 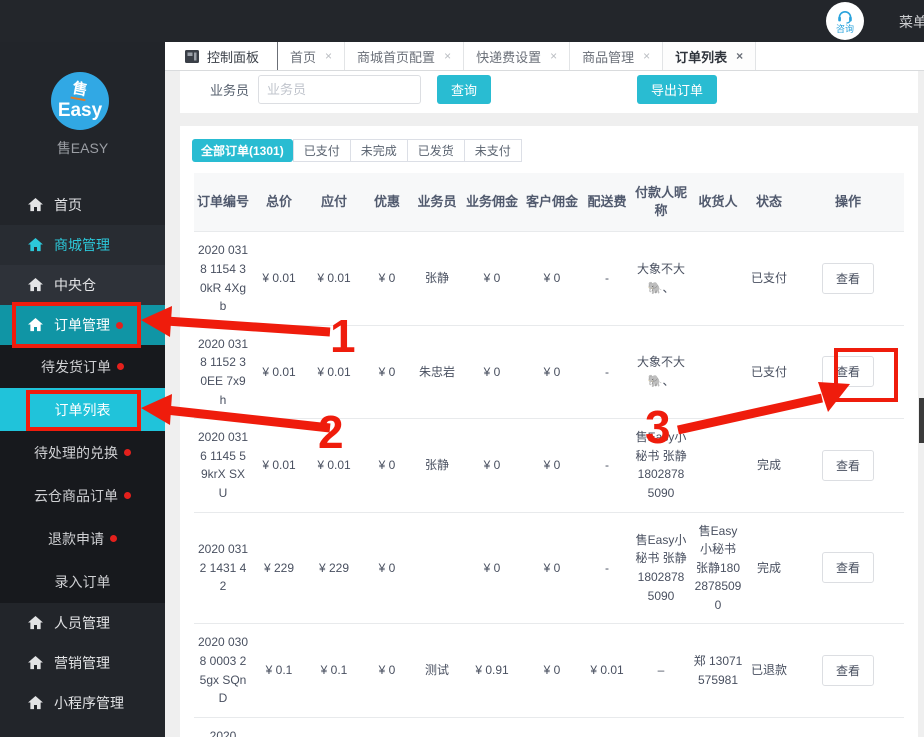 I want to click on status-cell: 已支付, so click(x=769, y=372).